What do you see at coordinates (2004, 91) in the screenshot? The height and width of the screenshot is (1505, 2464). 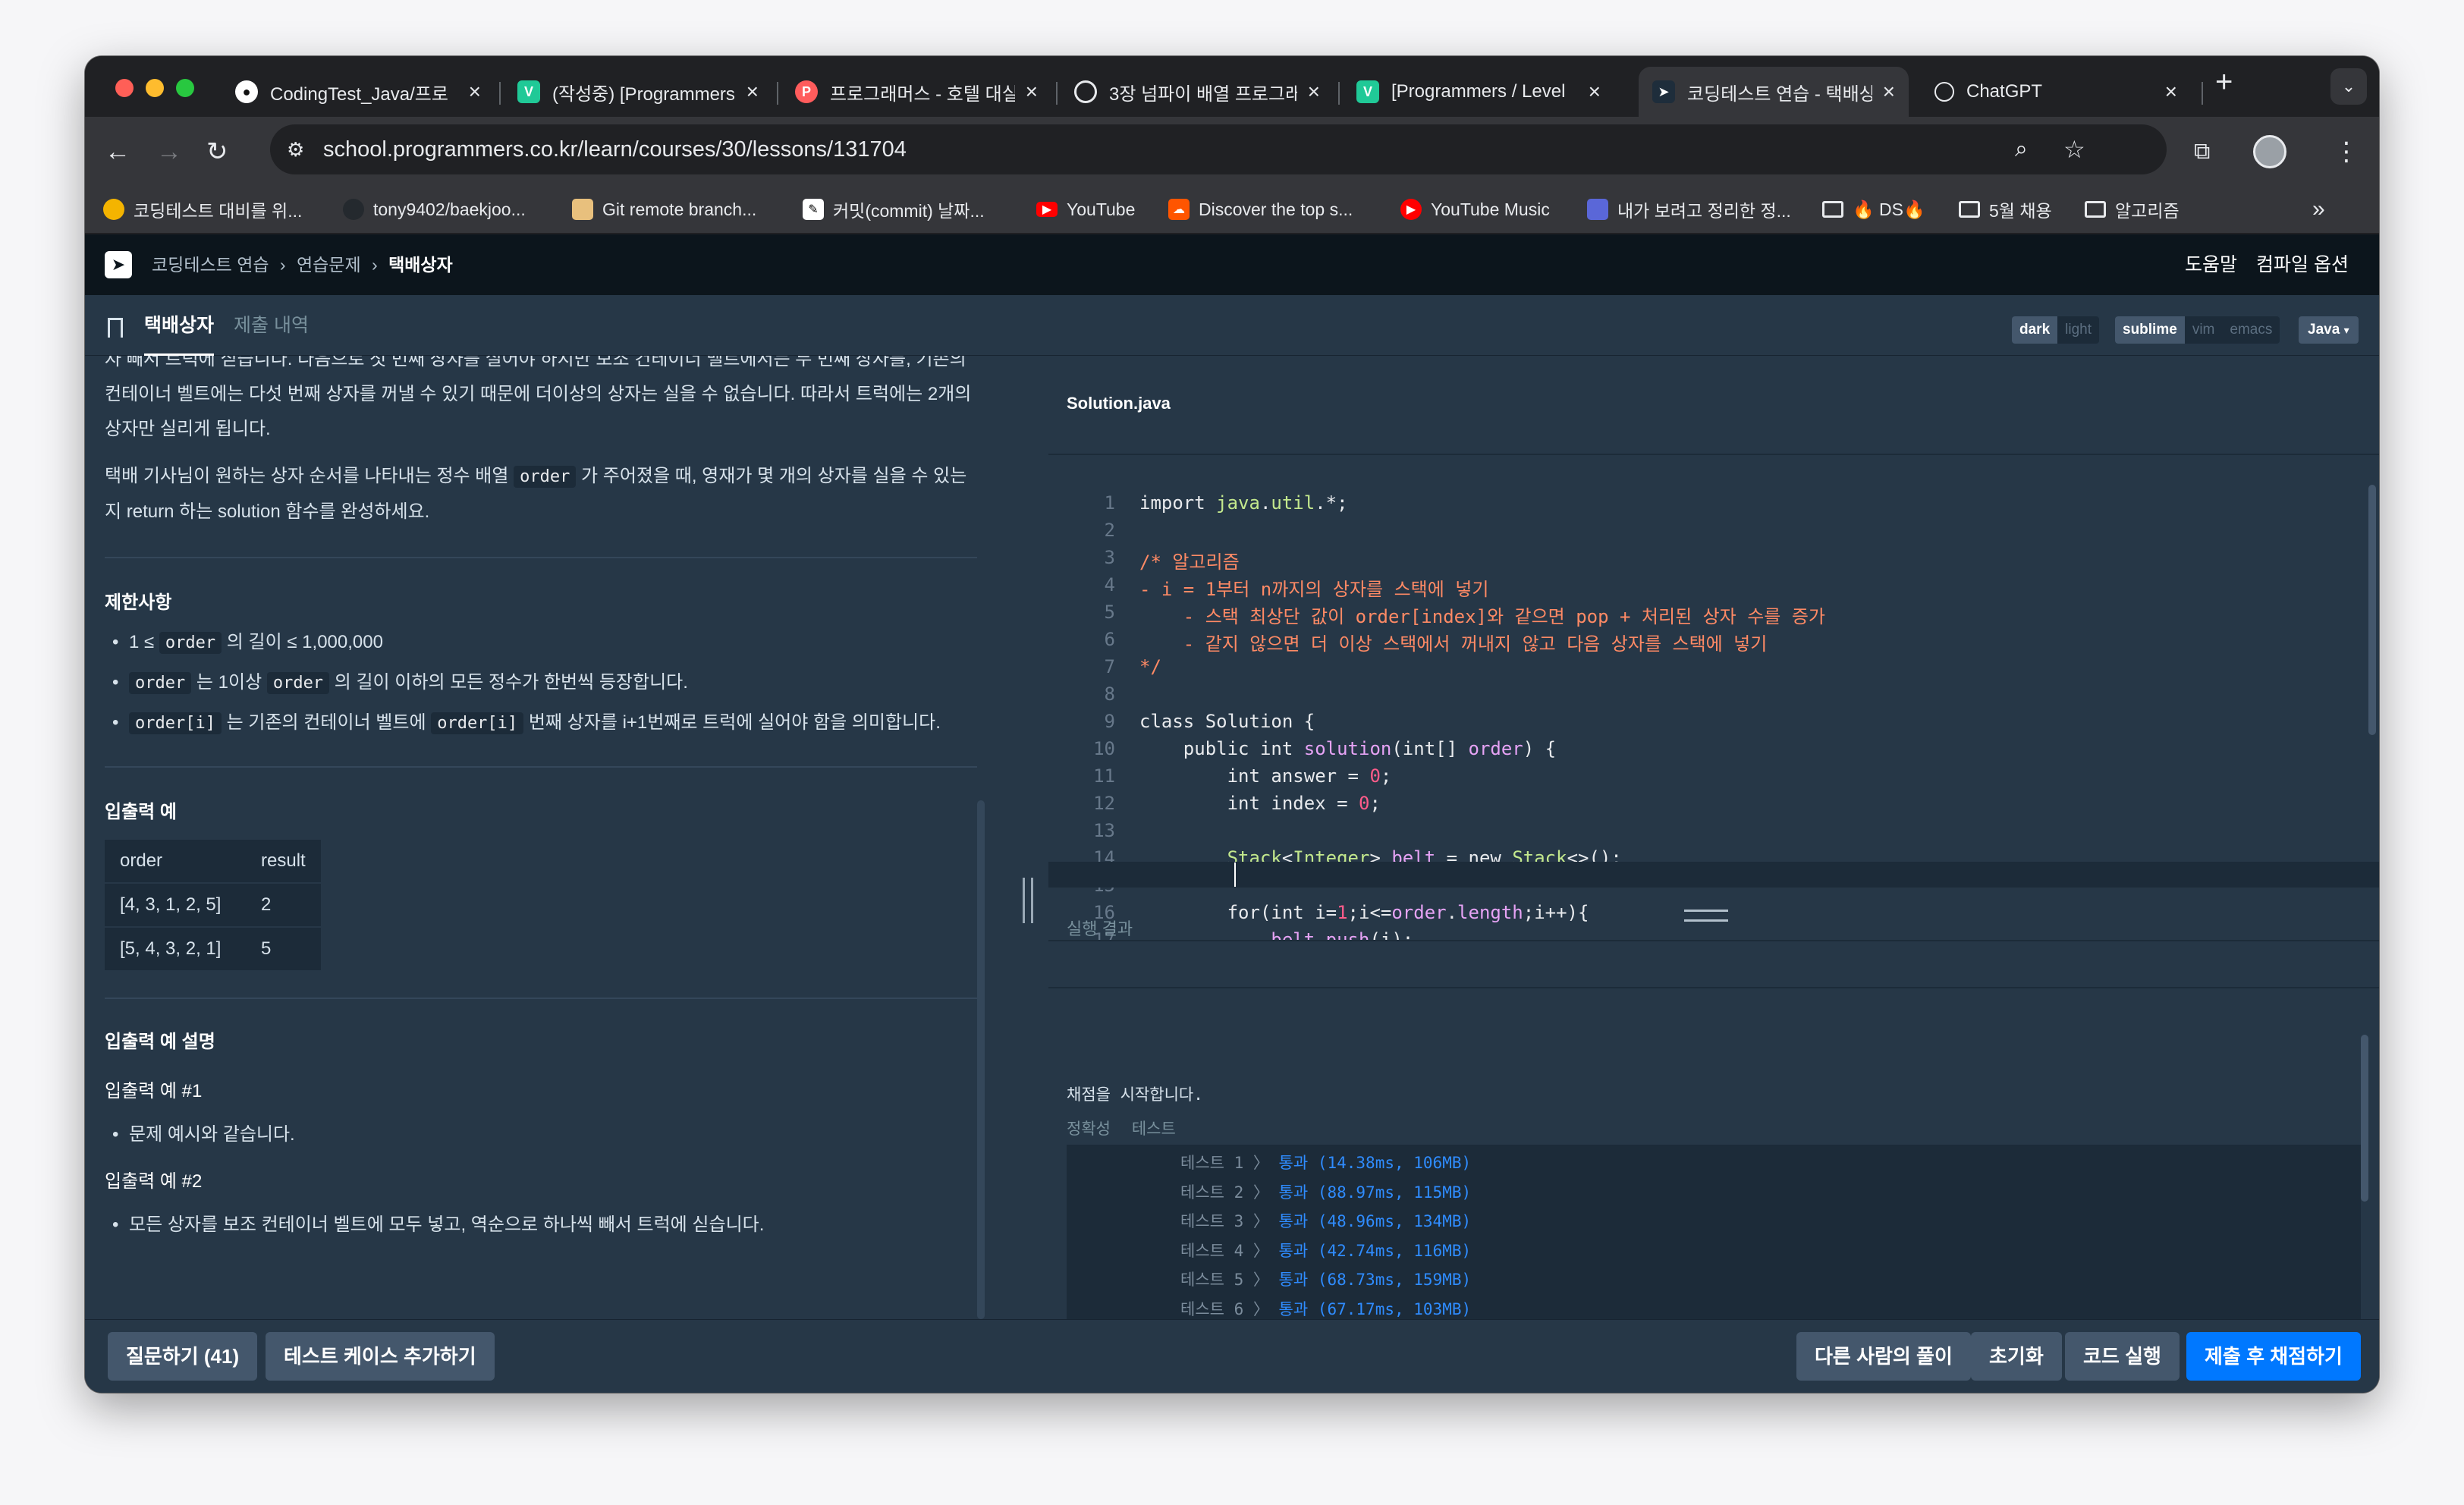 I see `tab-title: ChatGPT` at bounding box center [2004, 91].